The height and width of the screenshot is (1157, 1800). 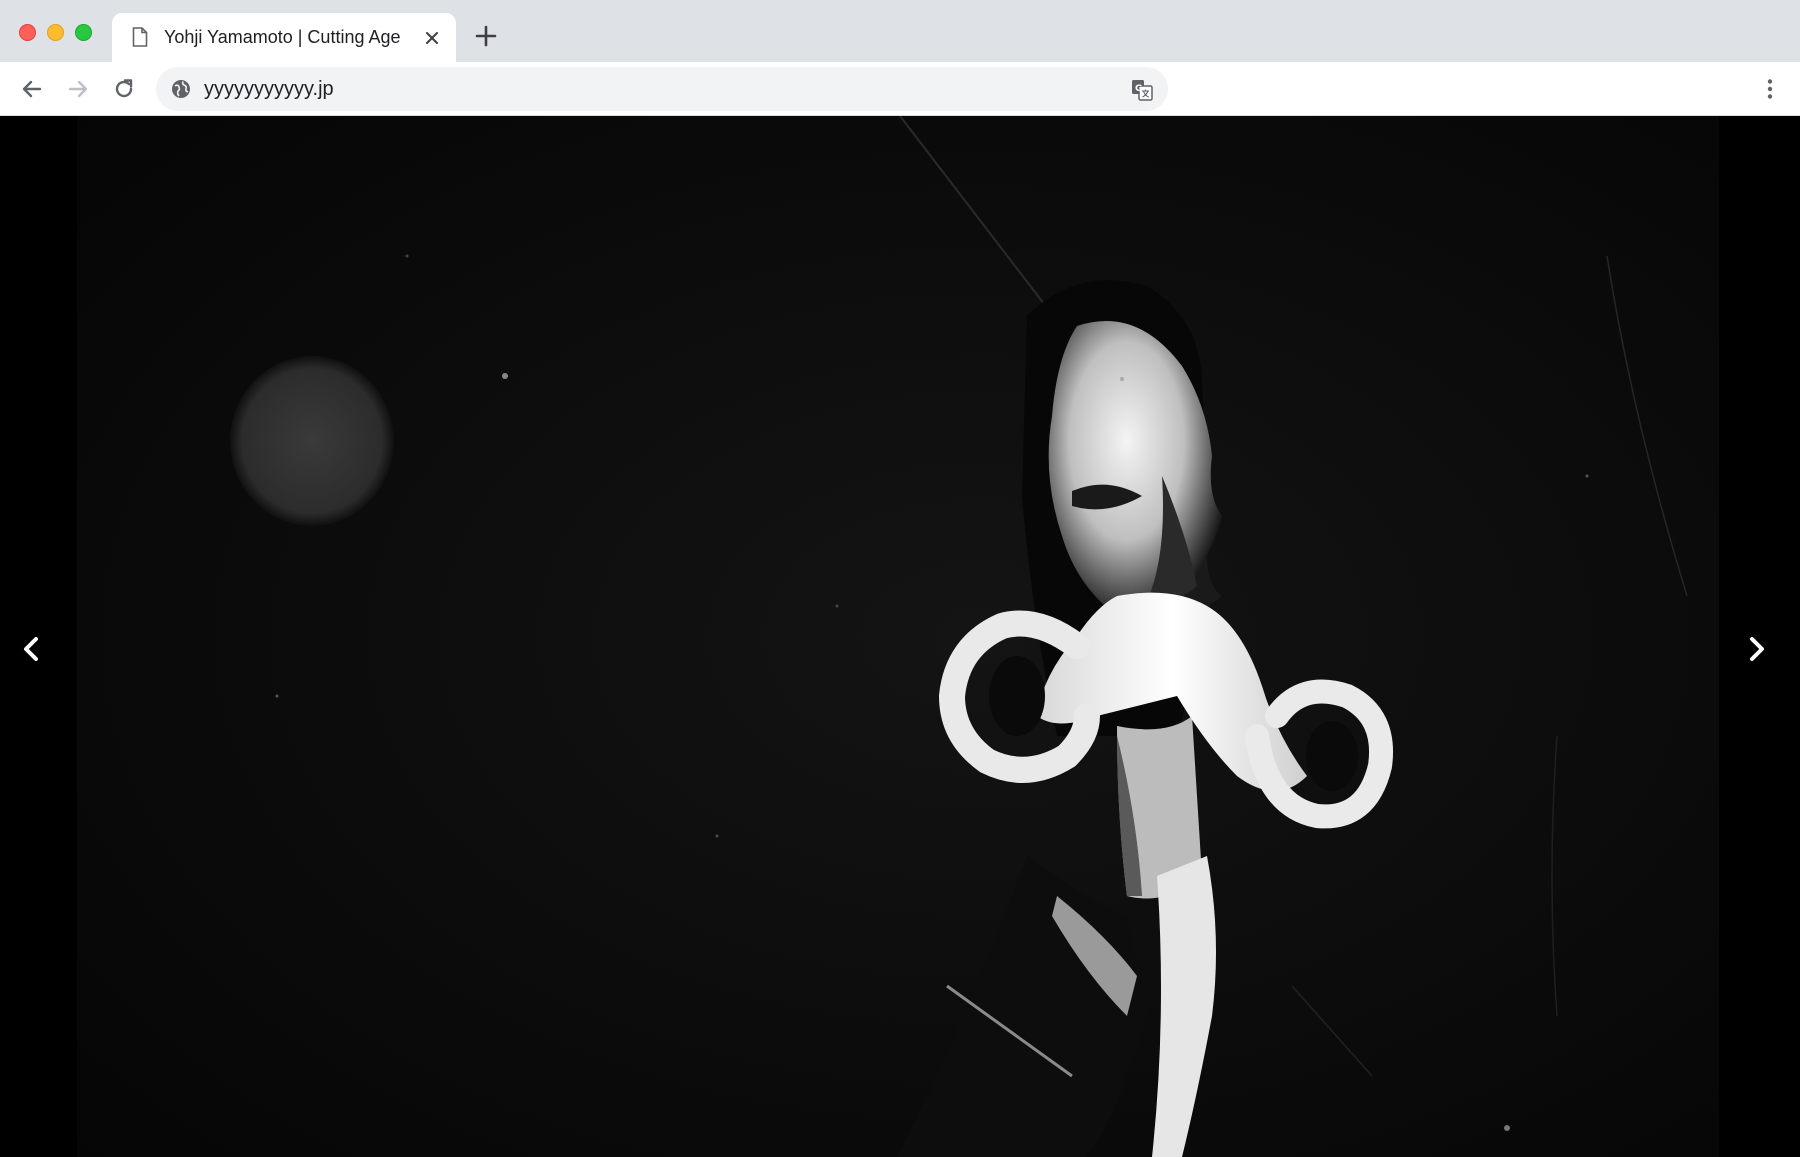 I want to click on browser-toolbar: yyyyyyyyyyy.jp G, so click(x=900, y=89).